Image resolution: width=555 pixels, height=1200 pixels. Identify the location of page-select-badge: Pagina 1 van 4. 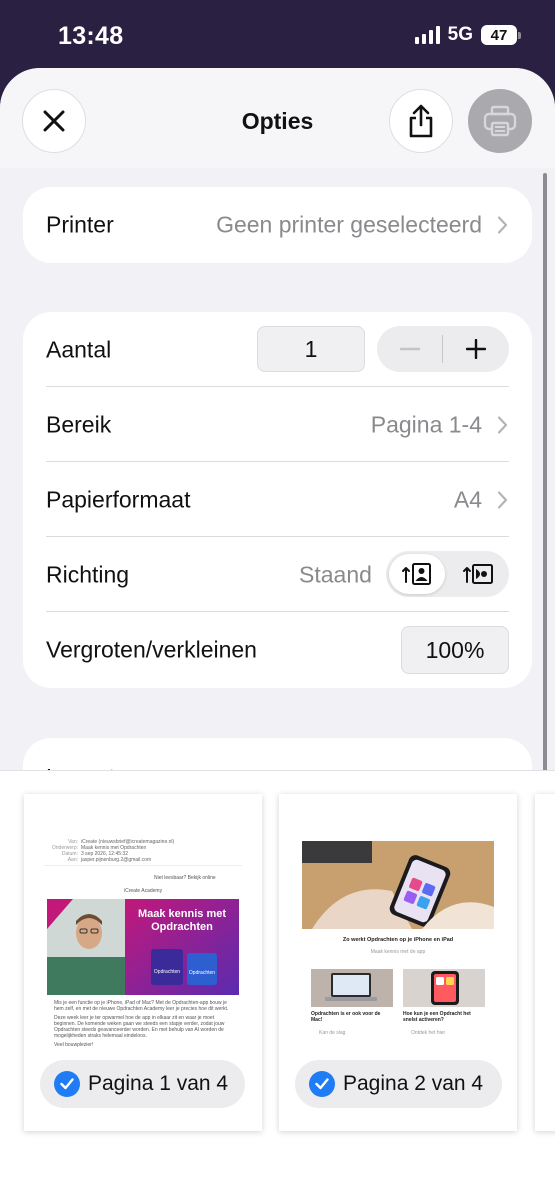
(142, 1084).